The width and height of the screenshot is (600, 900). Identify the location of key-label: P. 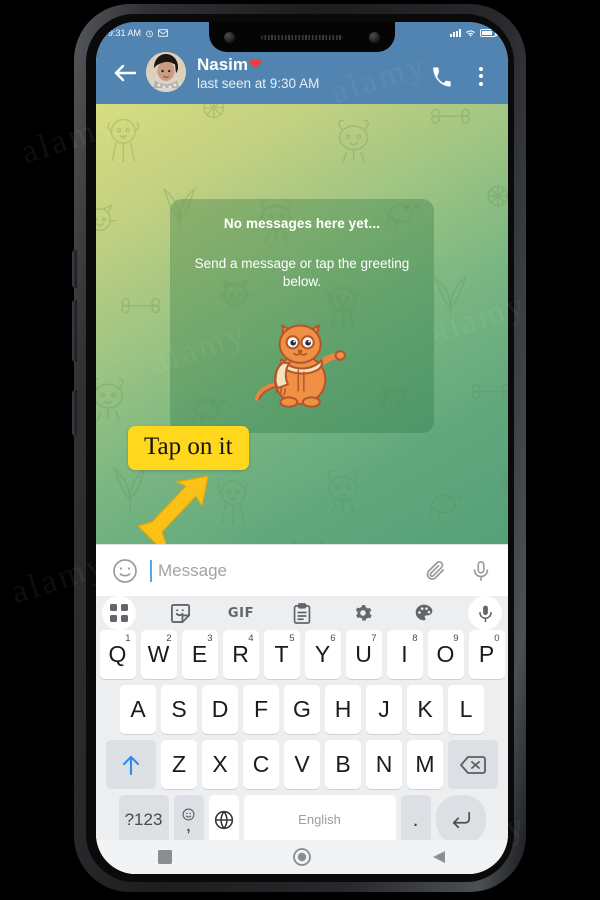
(486, 654).